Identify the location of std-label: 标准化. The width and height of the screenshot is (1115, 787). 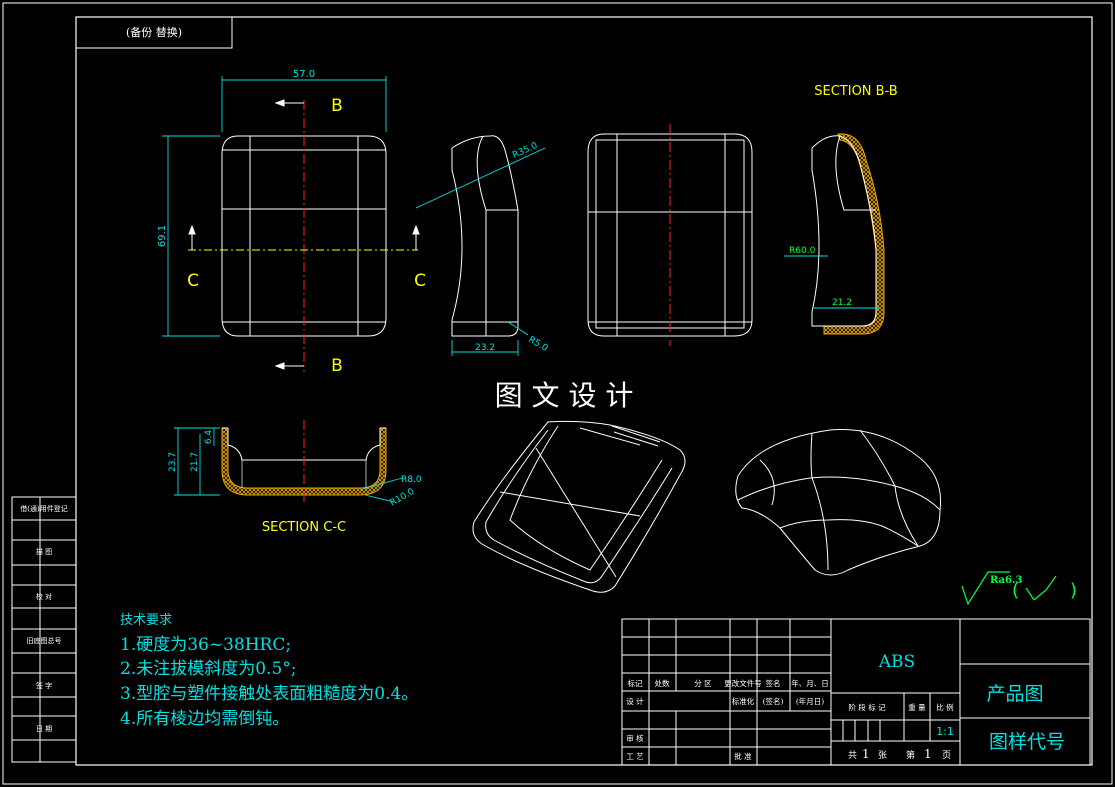
(743, 701).